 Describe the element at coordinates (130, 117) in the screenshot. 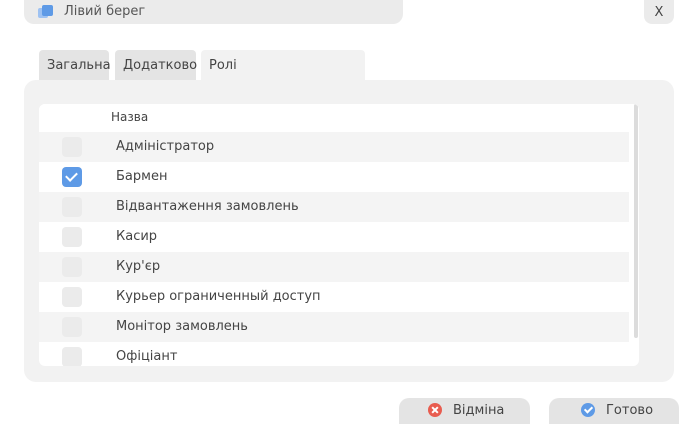

I see `column-header-name: Назва` at that location.